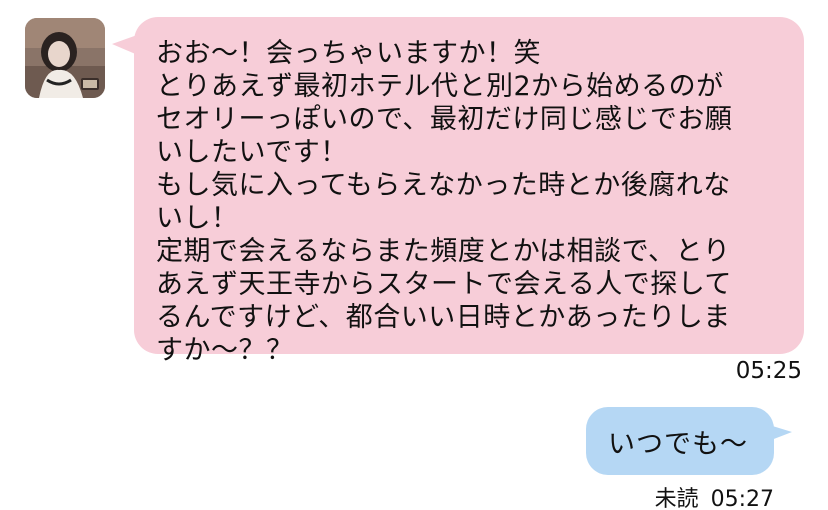 The width and height of the screenshot is (828, 510). What do you see at coordinates (768, 371) in the screenshot?
I see `incoming-timestamp: 05:25` at bounding box center [768, 371].